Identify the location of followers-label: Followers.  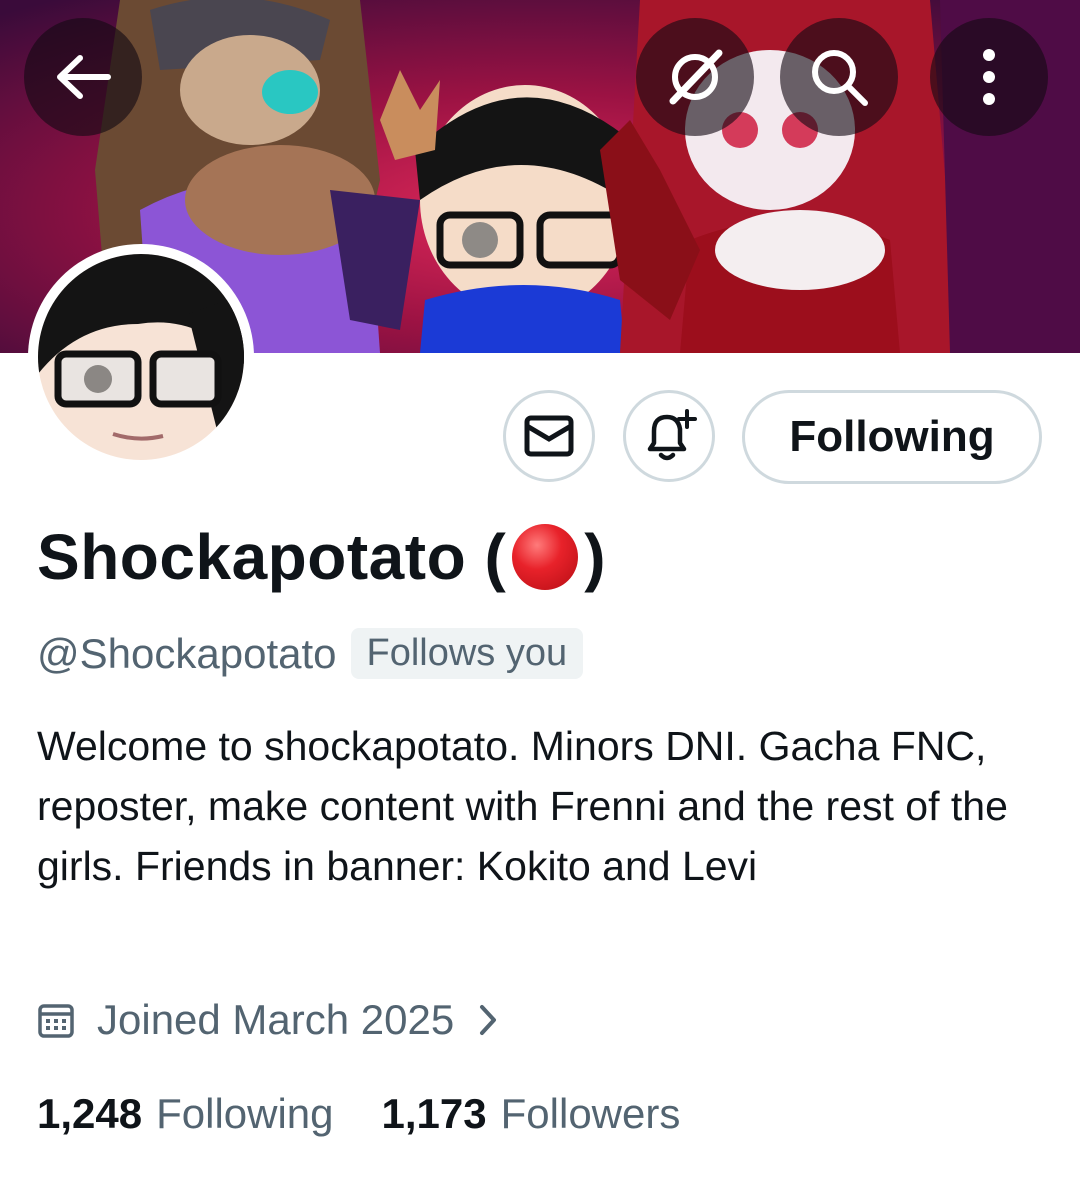
(590, 1113).